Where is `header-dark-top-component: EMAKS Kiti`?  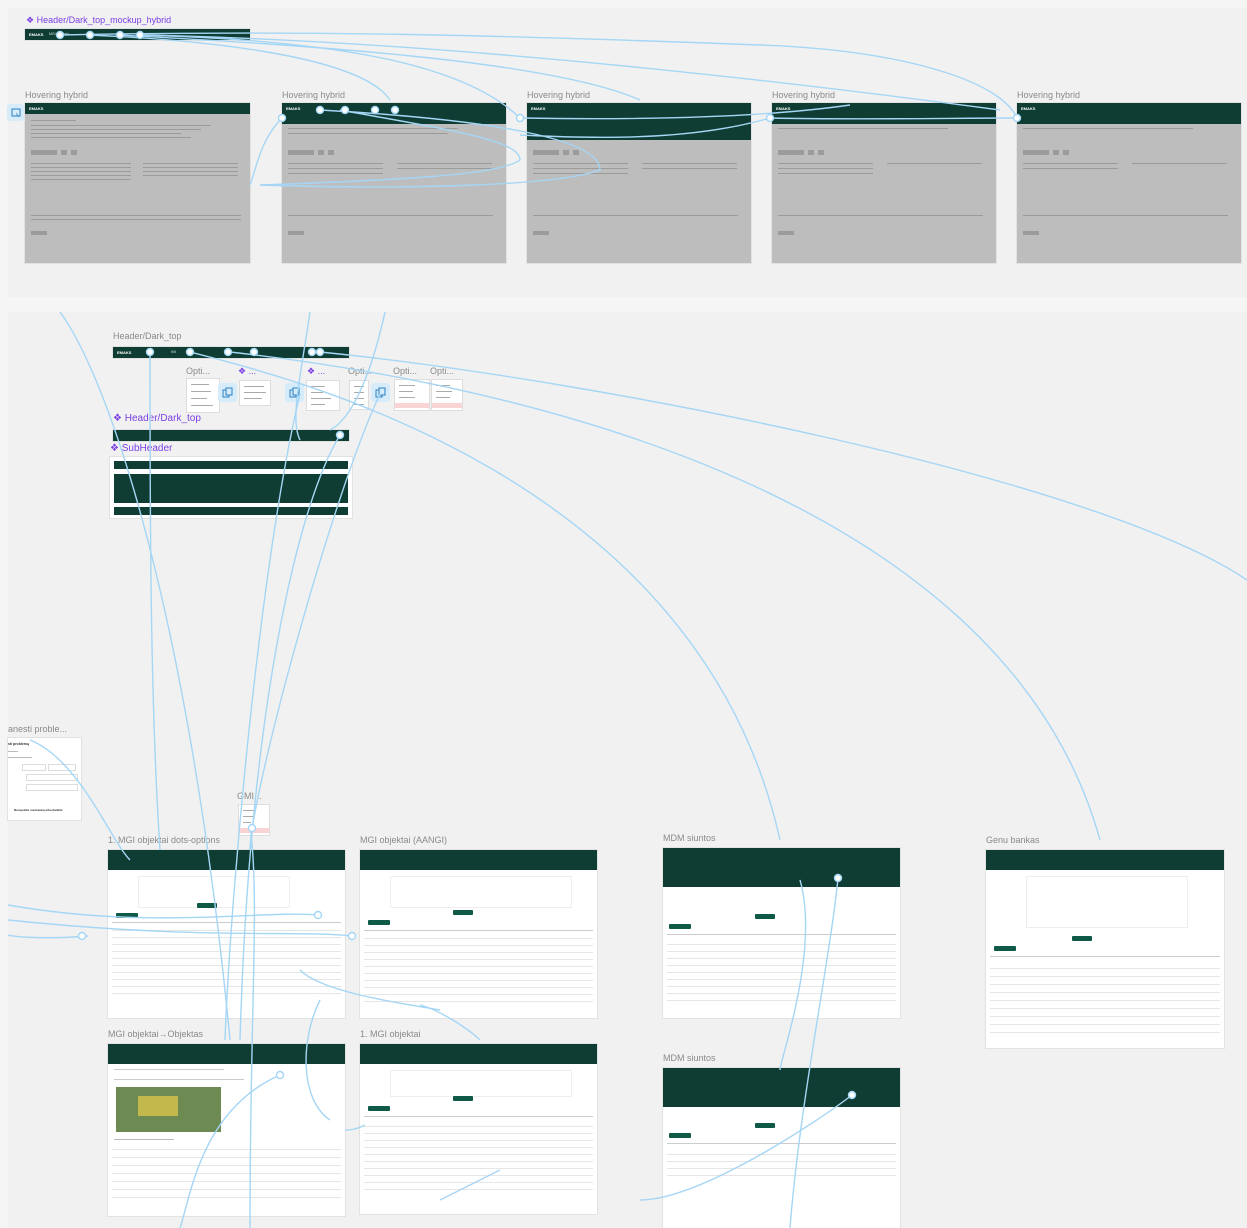 header-dark-top-component: EMAKS Kiti is located at coordinates (231, 352).